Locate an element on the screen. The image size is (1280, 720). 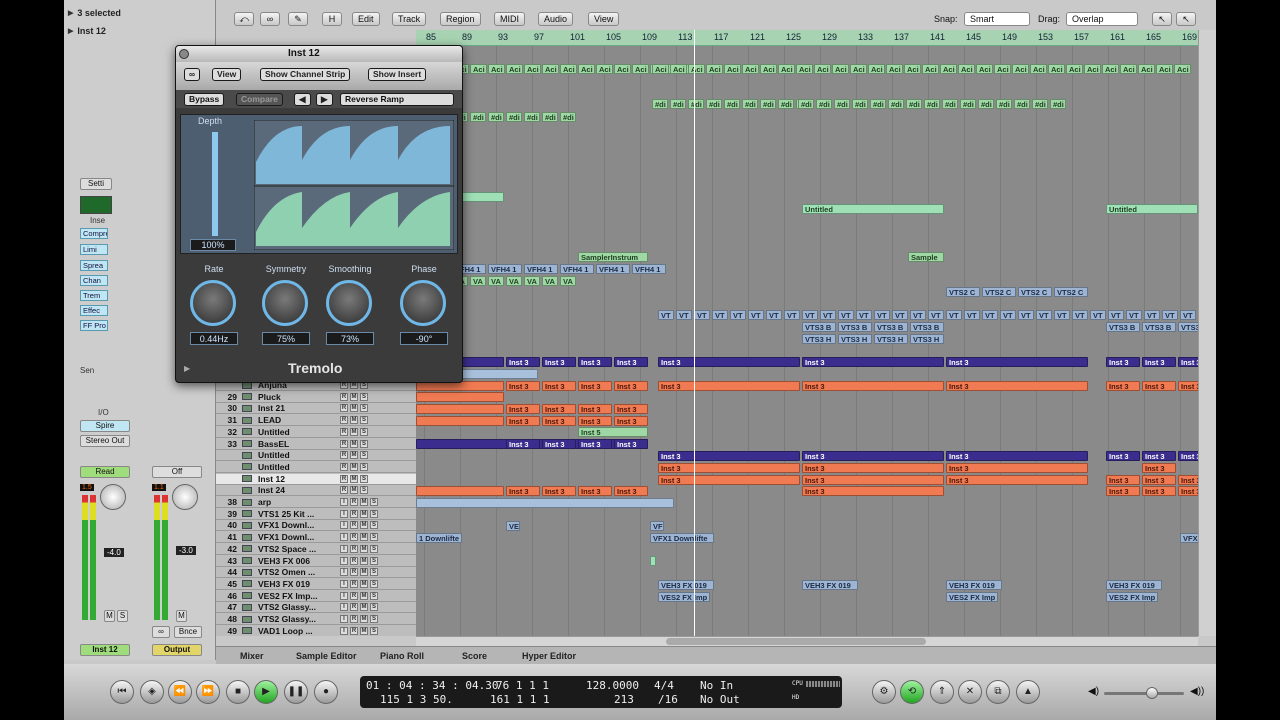
track-name: Inst 24 is located at coordinates (298, 490).